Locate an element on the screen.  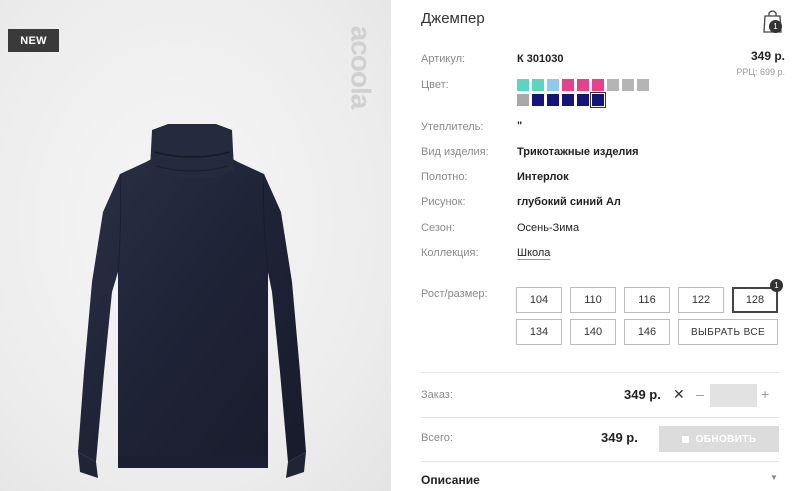
size-option: 122 is located at coordinates (701, 300).